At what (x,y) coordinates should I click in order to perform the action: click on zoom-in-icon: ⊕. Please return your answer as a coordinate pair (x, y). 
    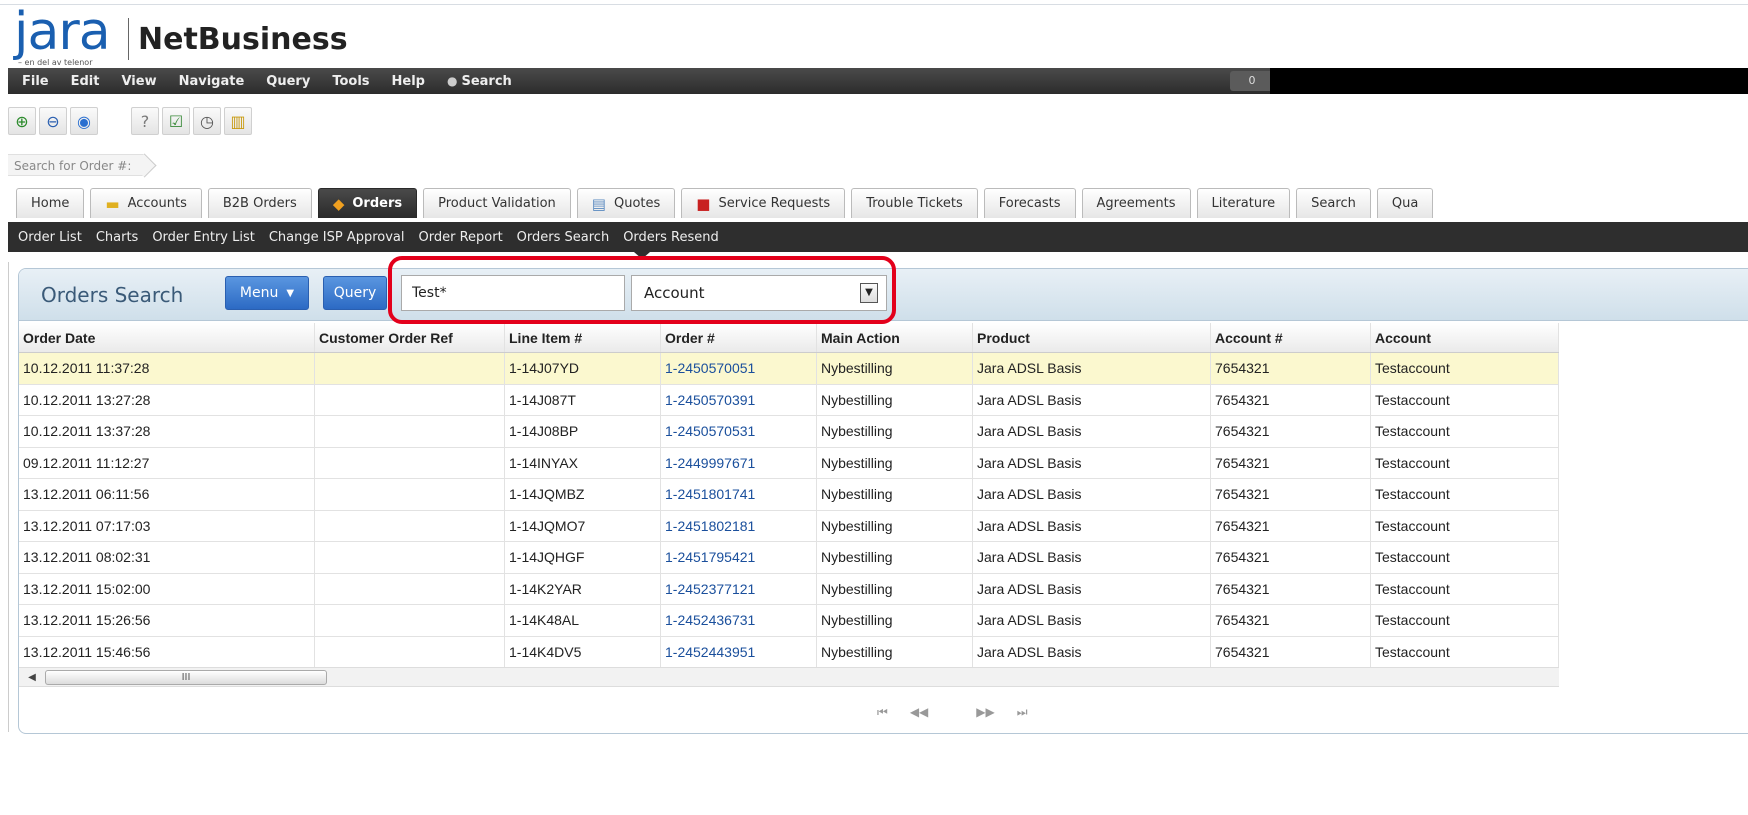
    Looking at the image, I should click on (22, 121).